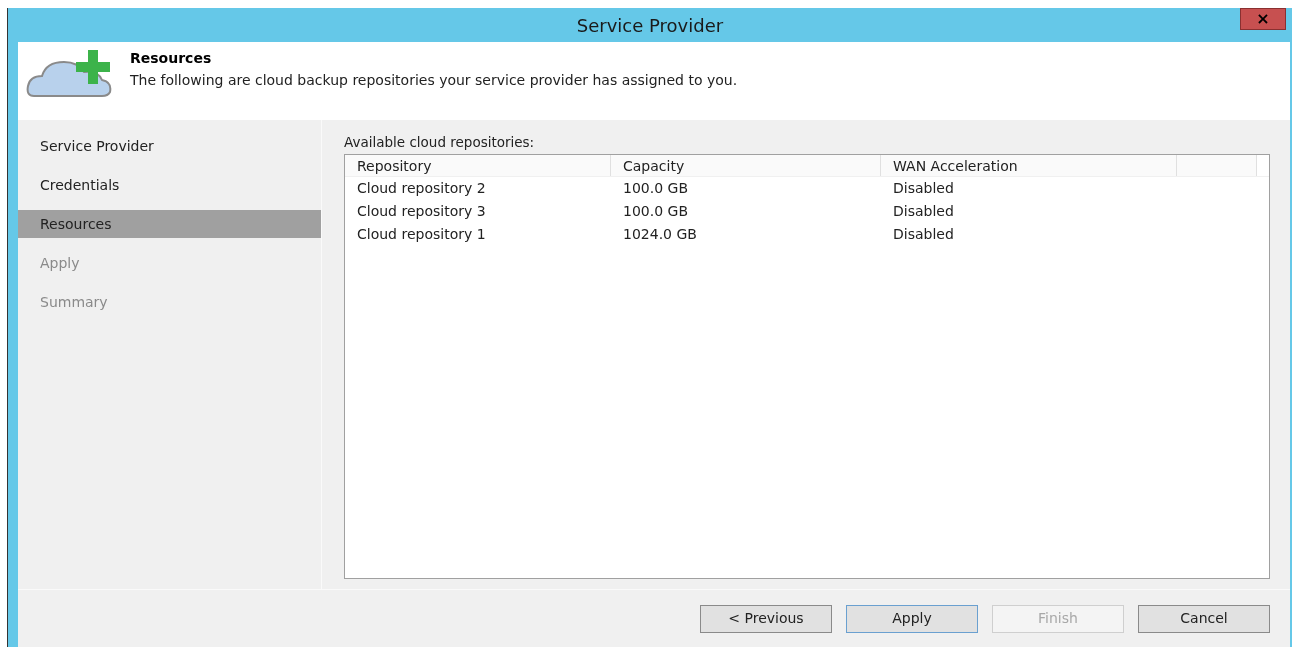  Describe the element at coordinates (171, 58) in the screenshot. I see `header-title: Resources` at that location.